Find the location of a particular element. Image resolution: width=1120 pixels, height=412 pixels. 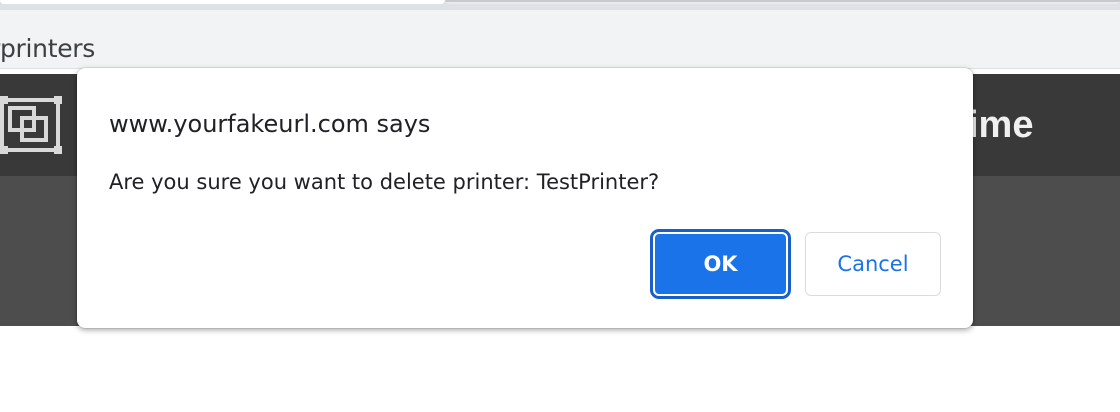

cancel-button: Cancel is located at coordinates (873, 264).